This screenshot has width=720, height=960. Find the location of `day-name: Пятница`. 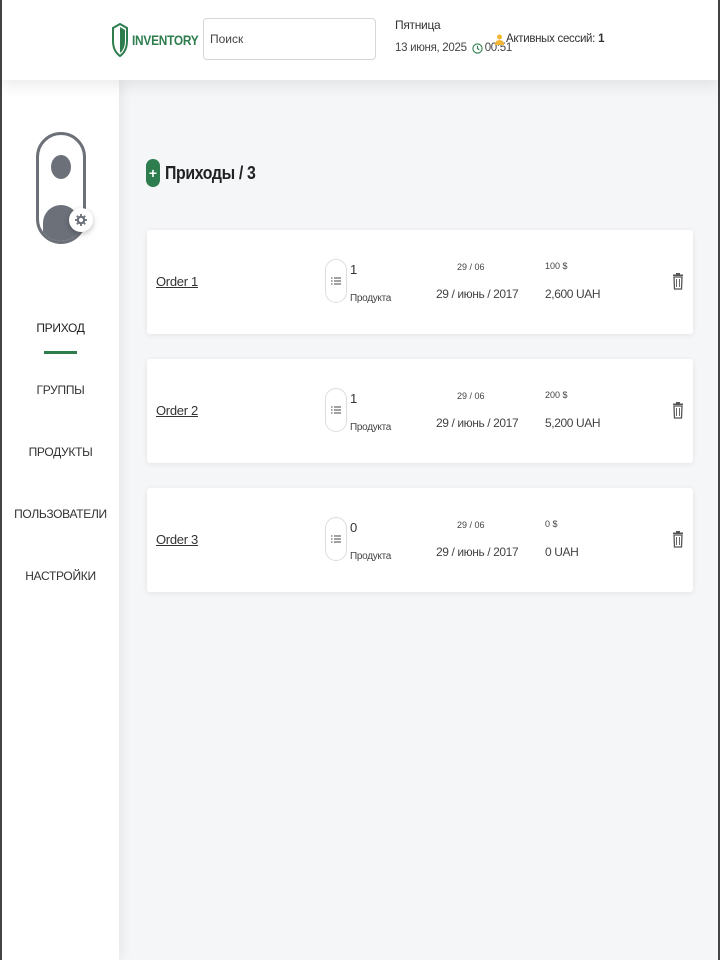

day-name: Пятница is located at coordinates (418, 25).